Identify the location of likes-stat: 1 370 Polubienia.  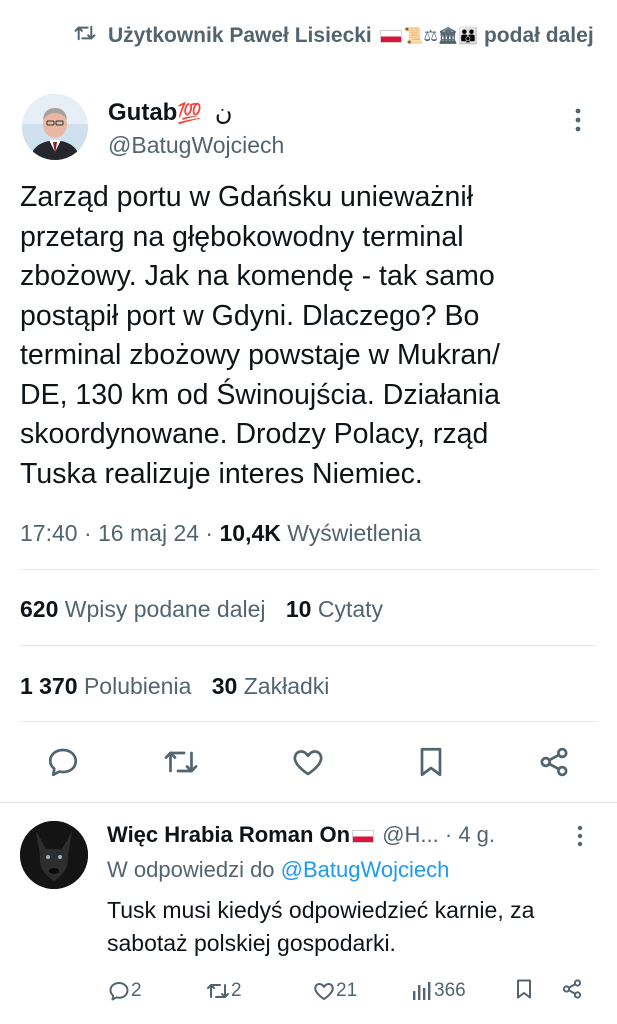
(105, 686).